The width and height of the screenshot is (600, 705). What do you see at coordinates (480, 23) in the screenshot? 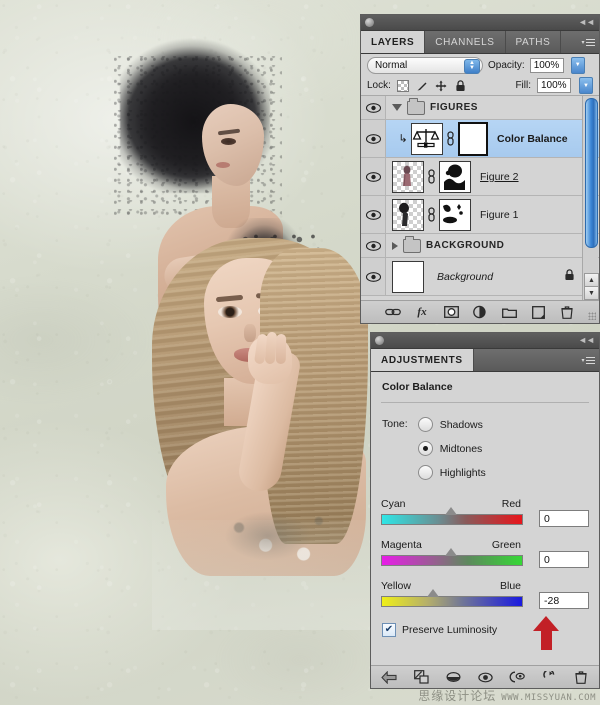
I see `layers-panel-titlebar: ◄◄` at bounding box center [480, 23].